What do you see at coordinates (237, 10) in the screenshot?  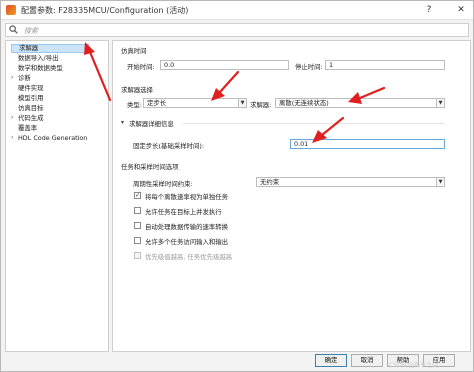 I see `title-bar: 配置参数: F28335MCU/Configuration (活动) ? ✕` at bounding box center [237, 10].